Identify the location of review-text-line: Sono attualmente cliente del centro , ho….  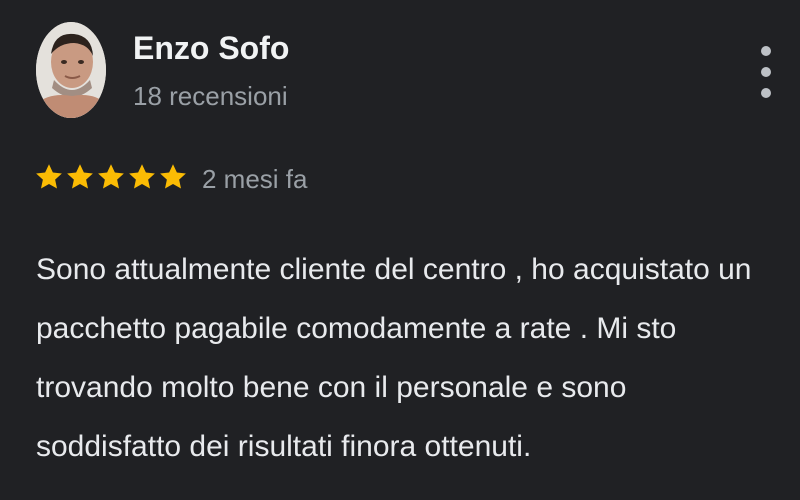
(394, 269).